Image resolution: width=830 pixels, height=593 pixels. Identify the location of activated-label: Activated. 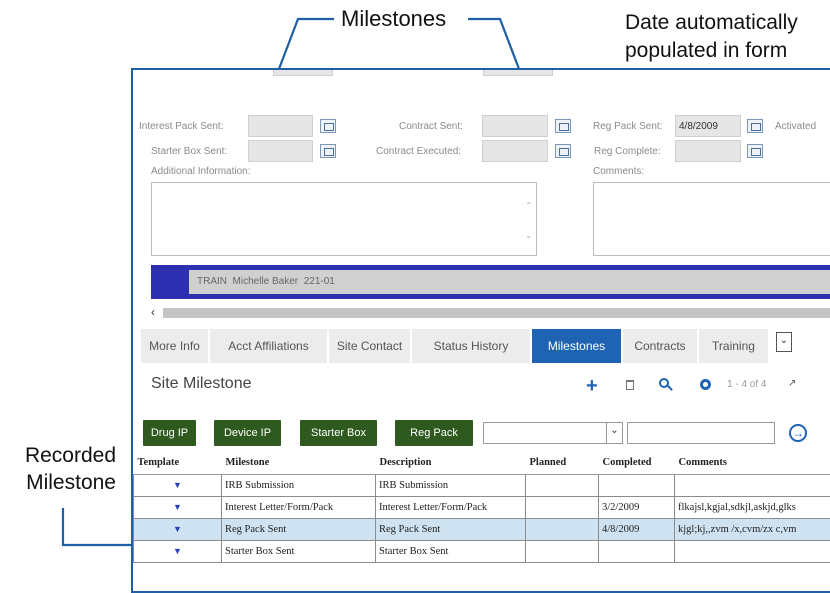
(796, 126).